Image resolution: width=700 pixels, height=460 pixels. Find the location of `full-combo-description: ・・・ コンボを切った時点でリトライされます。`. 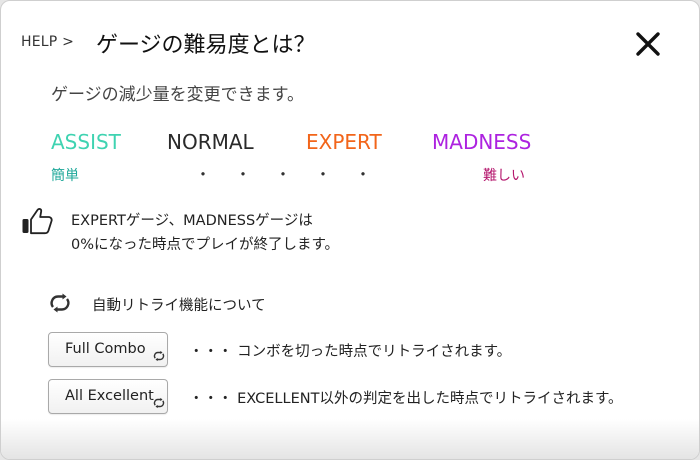

full-combo-description: ・・・ コンボを切った時点でリトライされます。 is located at coordinates (350, 352).